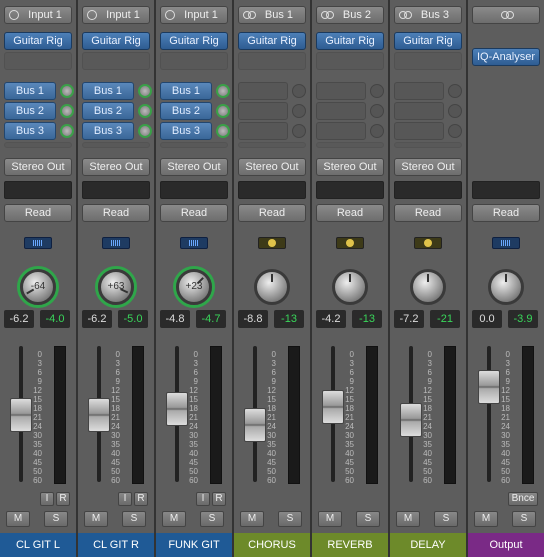 The width and height of the screenshot is (544, 557). I want to click on input-slot: Bus 2, so click(350, 15).